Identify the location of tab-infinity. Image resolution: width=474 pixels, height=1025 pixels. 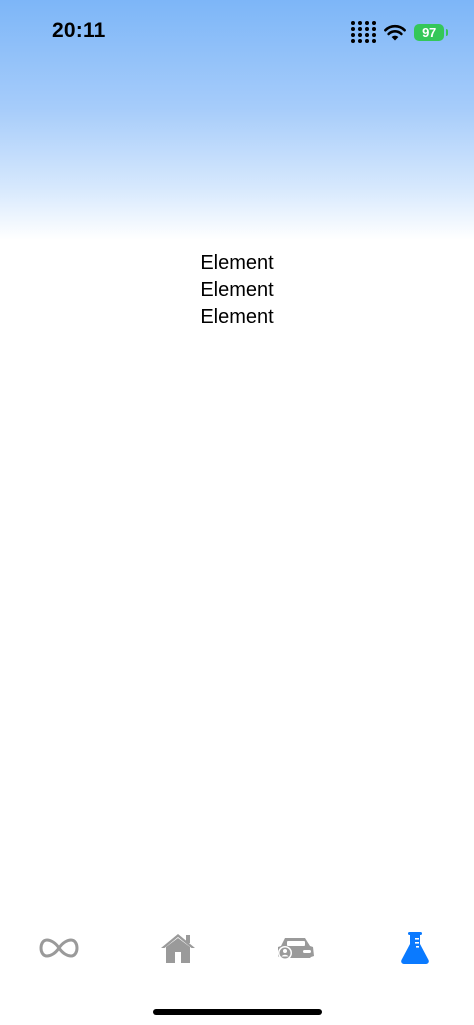
(59, 948).